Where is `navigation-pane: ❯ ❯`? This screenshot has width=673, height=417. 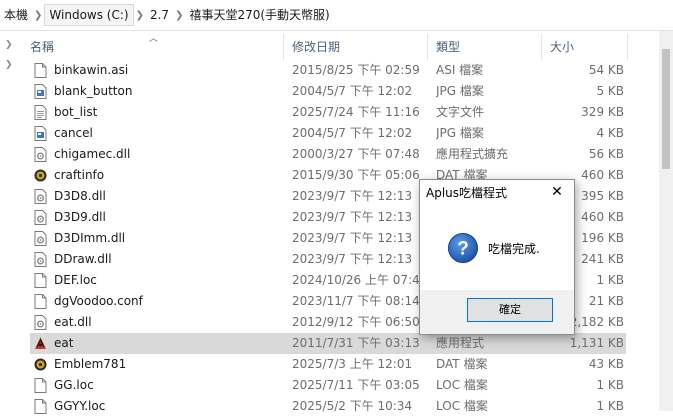 navigation-pane: ❯ ❯ is located at coordinates (11, 221).